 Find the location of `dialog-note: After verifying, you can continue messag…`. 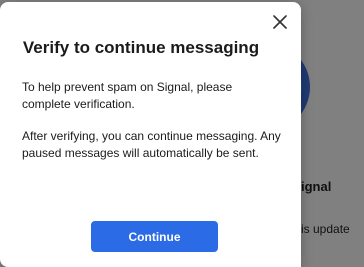

dialog-note: After verifying, you can continue messag… is located at coordinates (151, 144).